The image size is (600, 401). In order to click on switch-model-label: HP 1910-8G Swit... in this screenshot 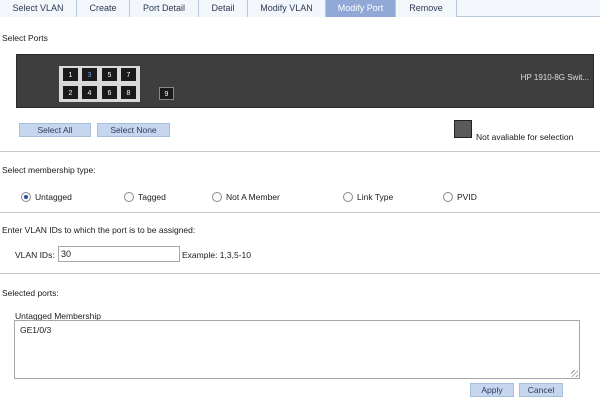, I will do `click(554, 77)`.